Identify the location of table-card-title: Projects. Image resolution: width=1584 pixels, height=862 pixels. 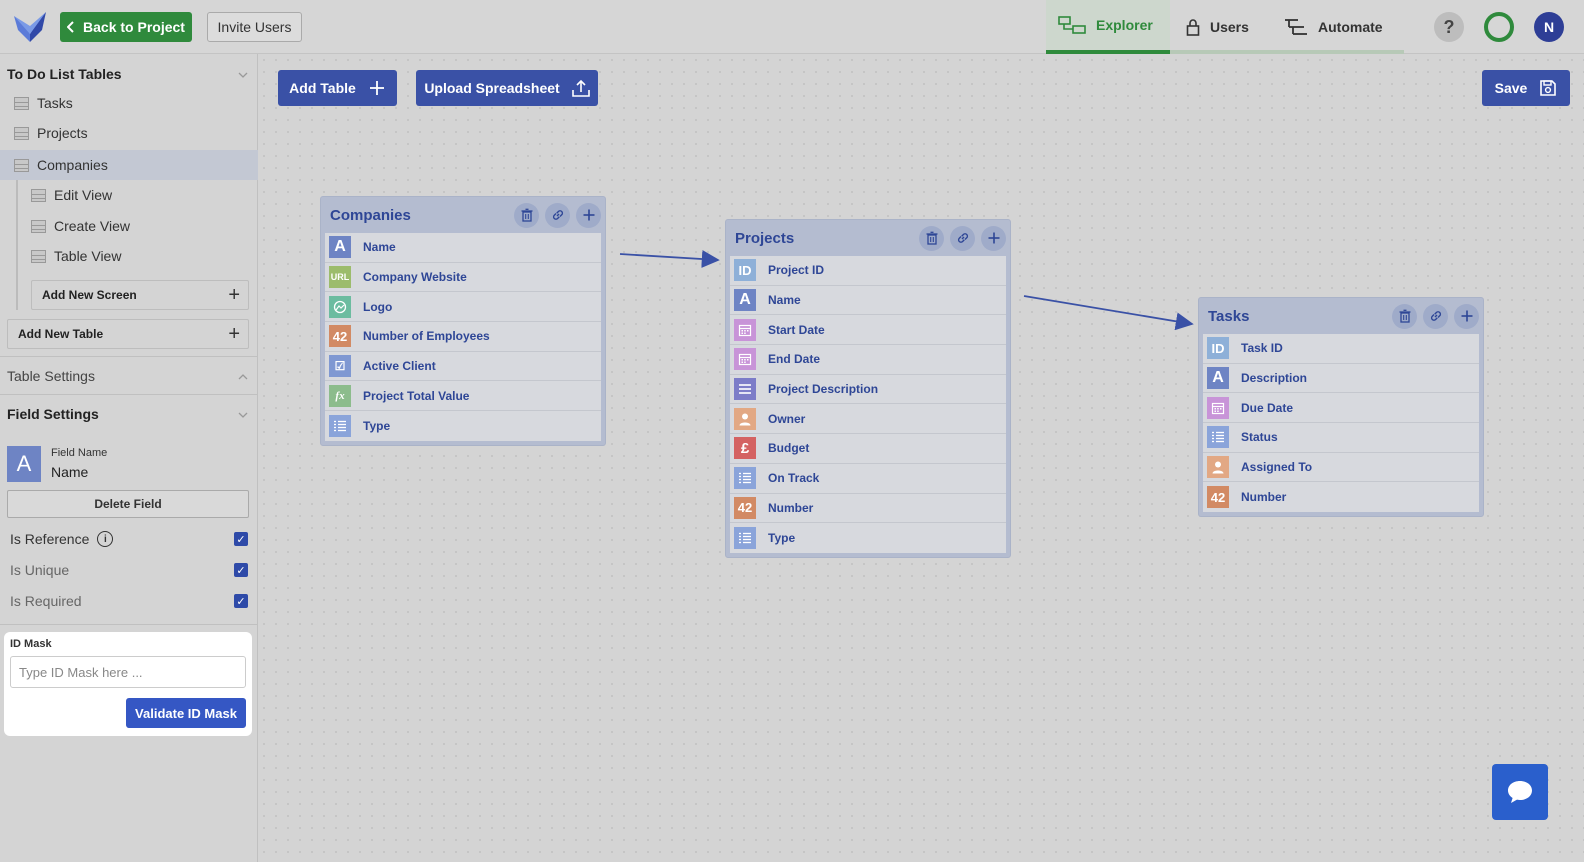
(765, 238).